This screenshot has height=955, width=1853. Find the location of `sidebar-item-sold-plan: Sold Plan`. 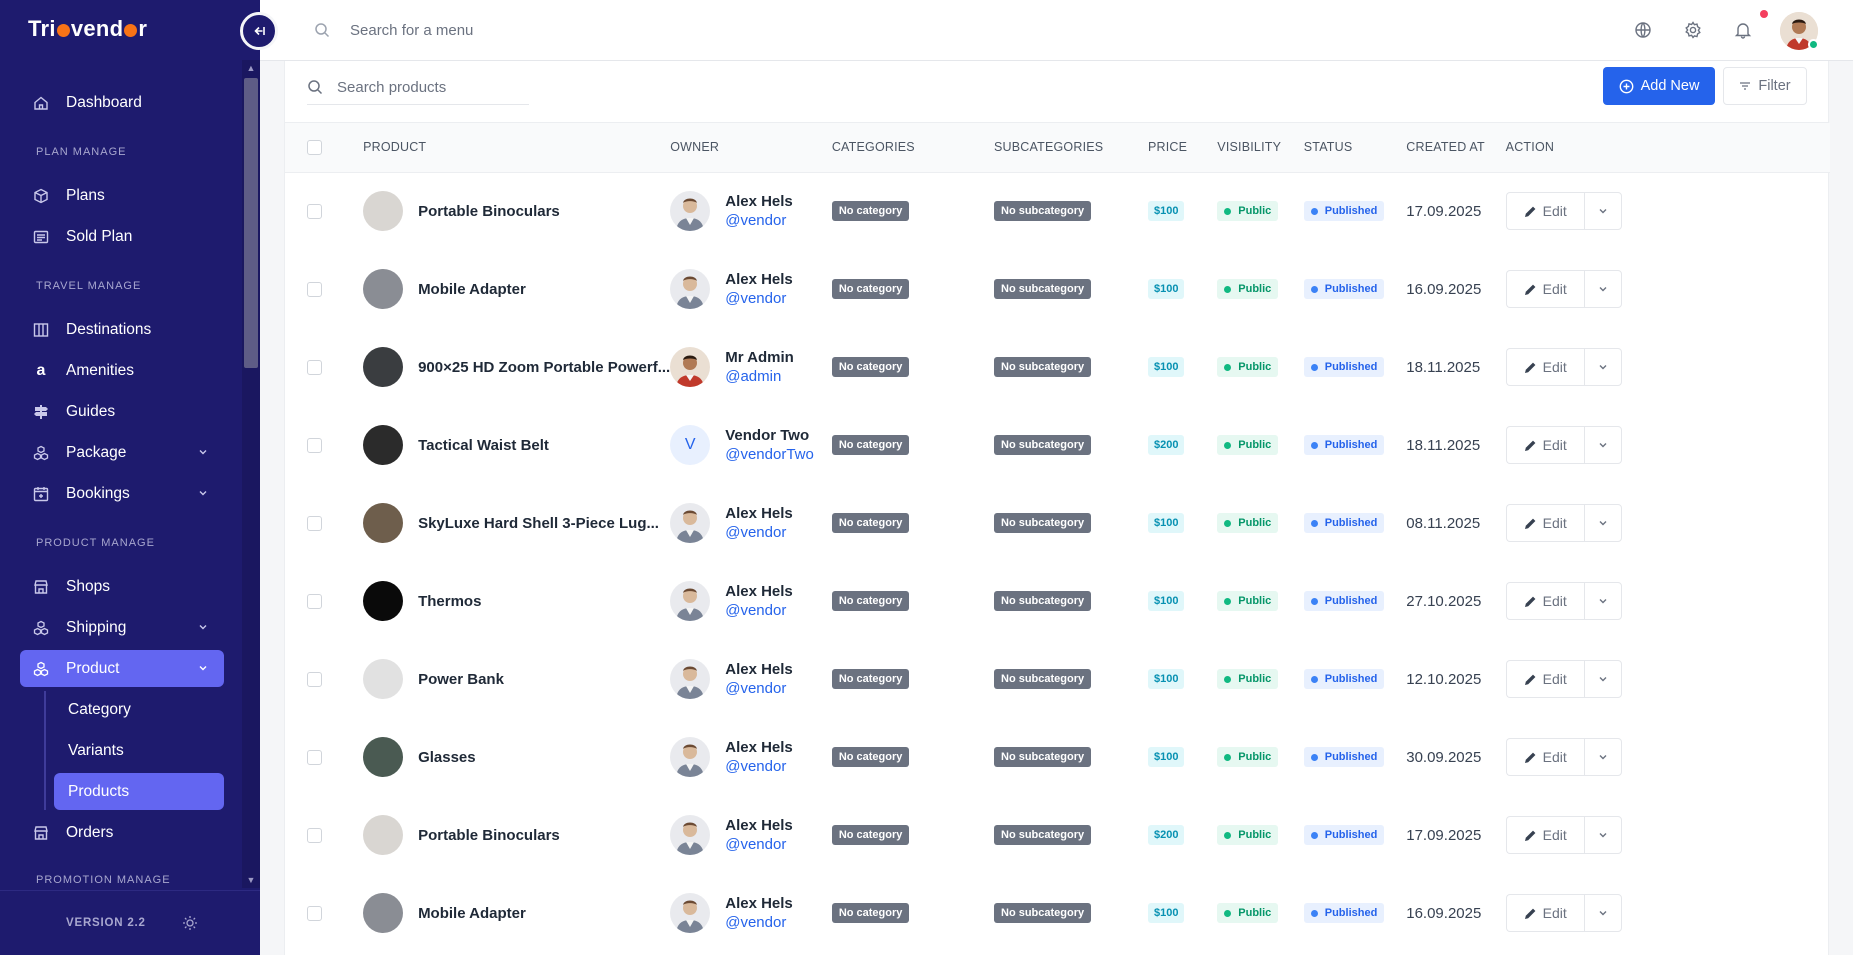

sidebar-item-sold-plan: Sold Plan is located at coordinates (122, 236).